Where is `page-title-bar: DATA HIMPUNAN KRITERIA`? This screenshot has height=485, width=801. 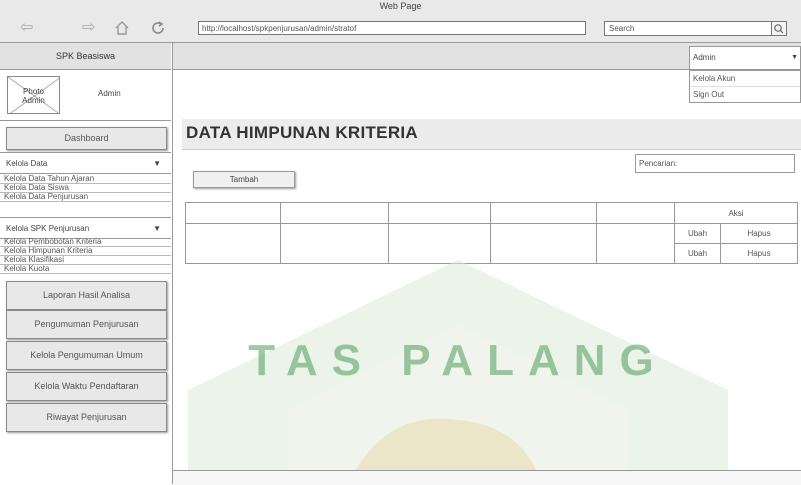
page-title-bar: DATA HIMPUNAN KRITERIA is located at coordinates (491, 134).